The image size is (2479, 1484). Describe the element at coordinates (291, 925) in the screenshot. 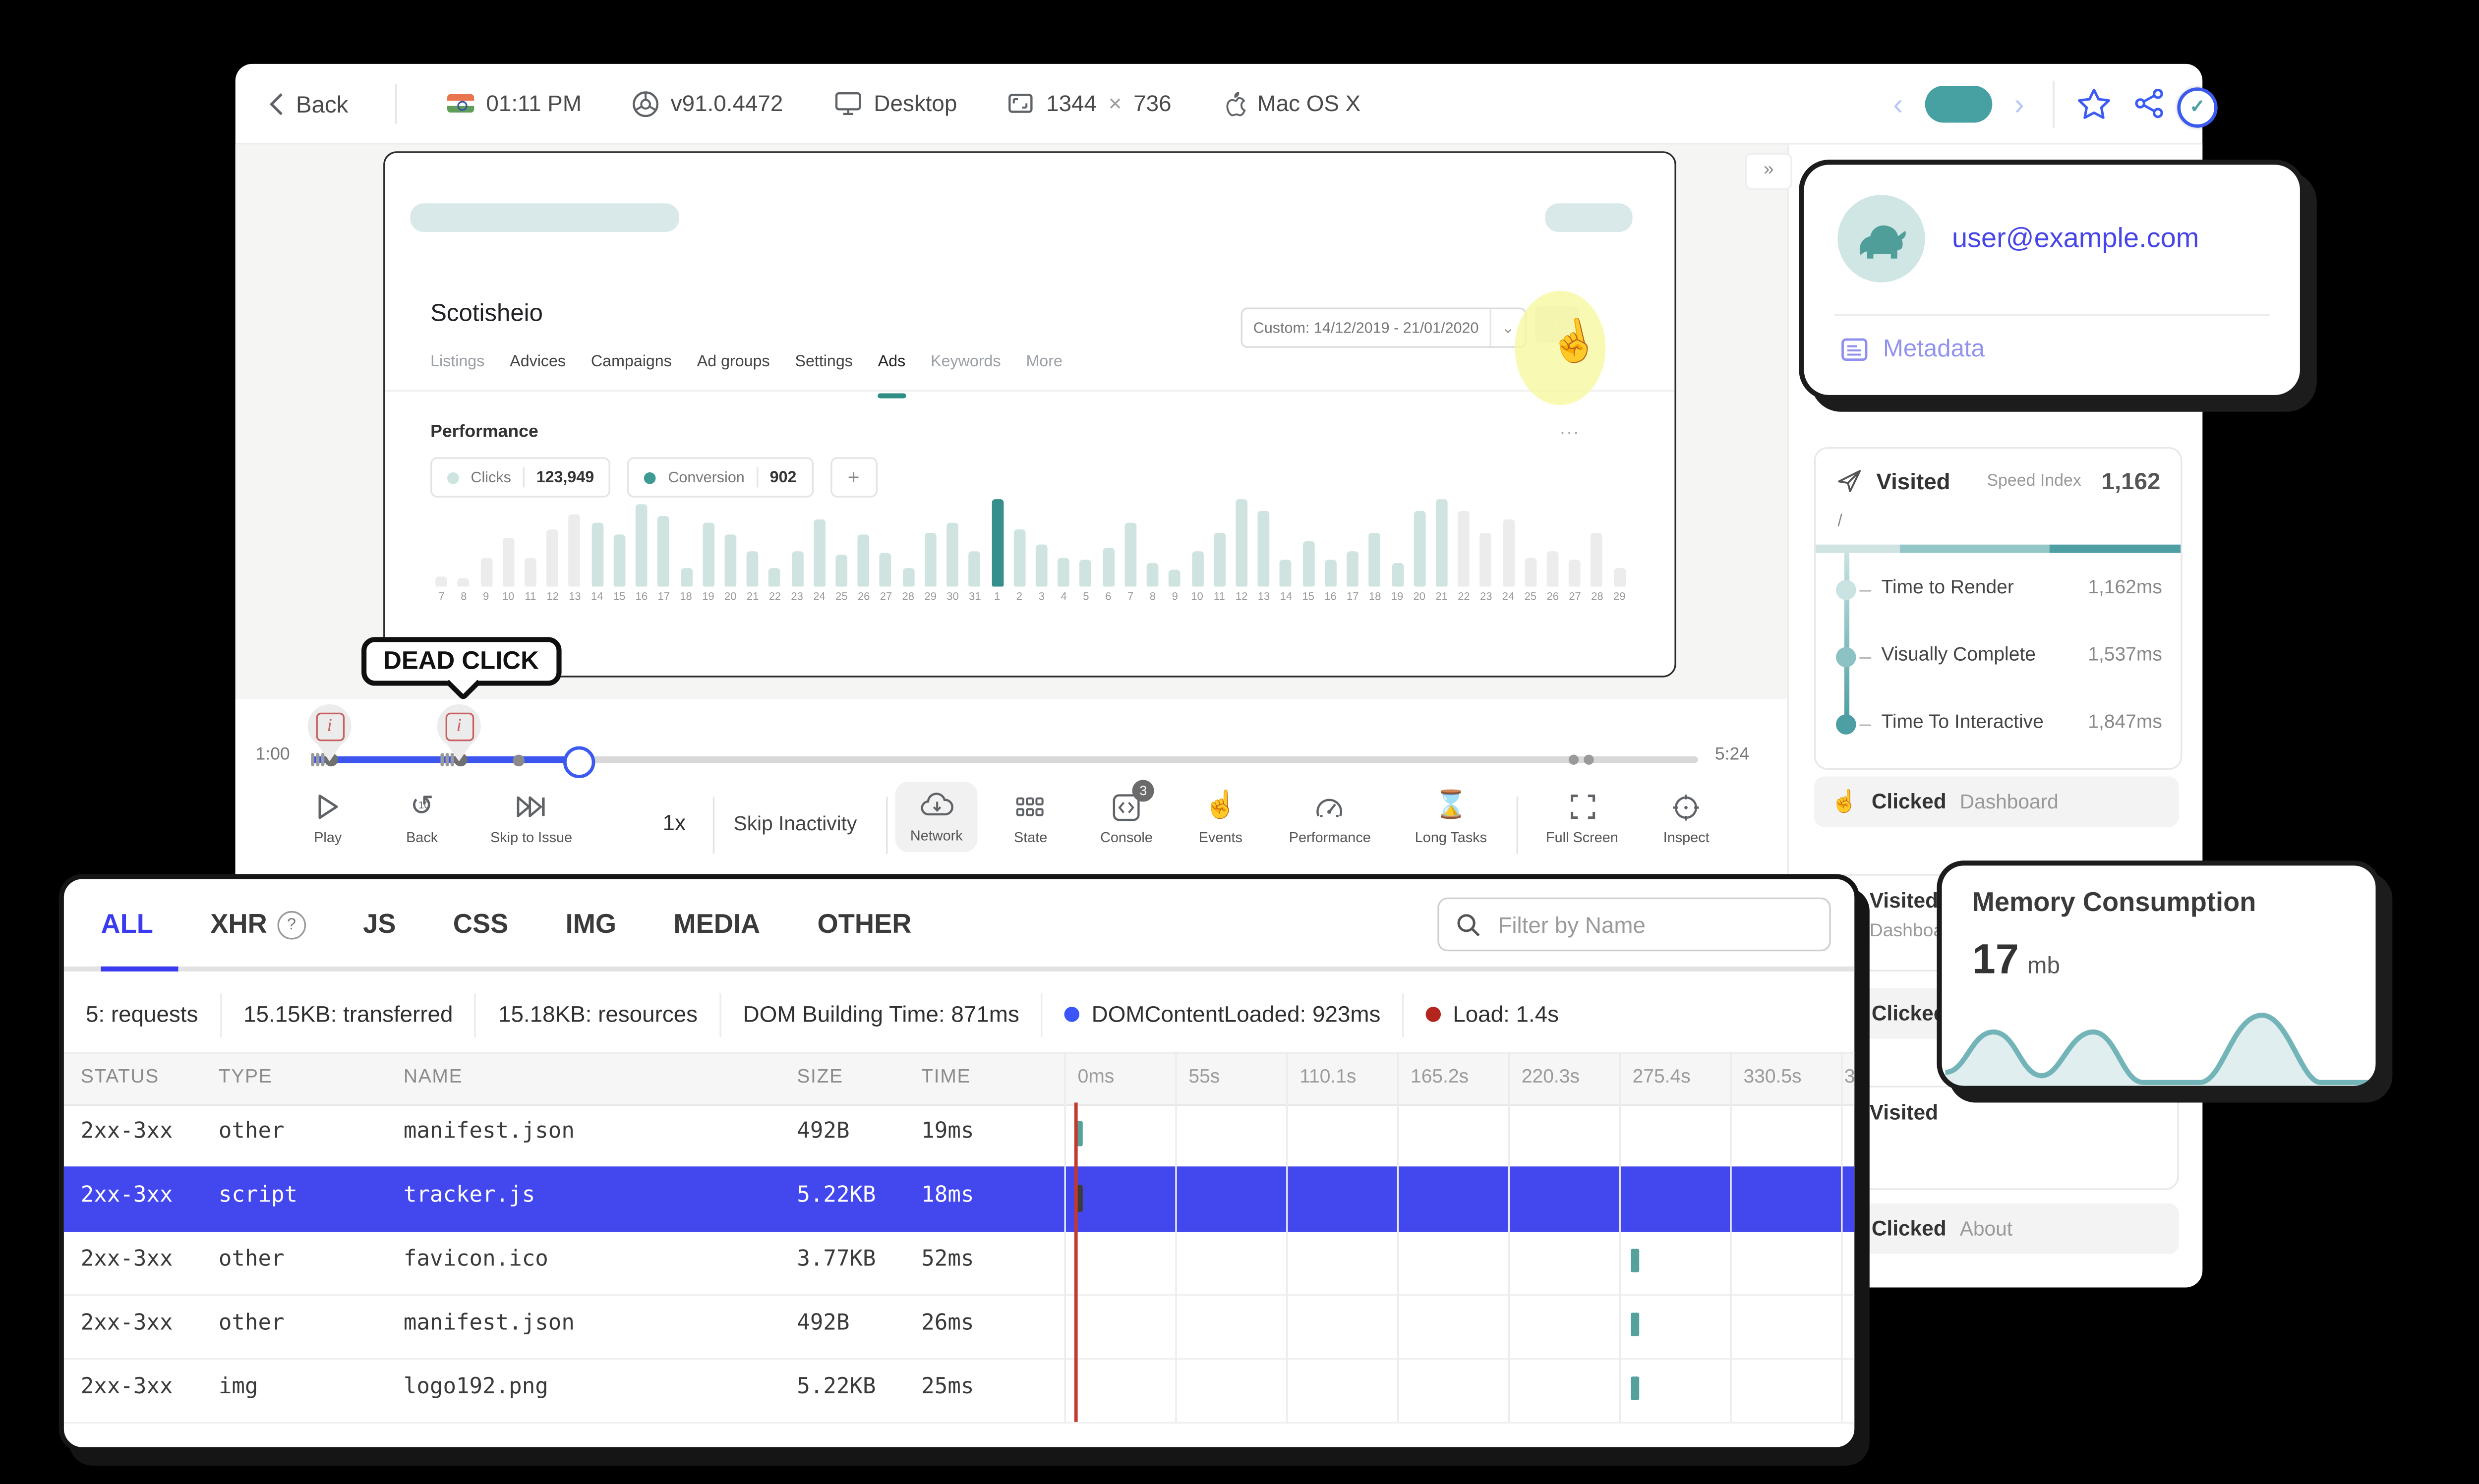

I see `help-icon: ?` at that location.